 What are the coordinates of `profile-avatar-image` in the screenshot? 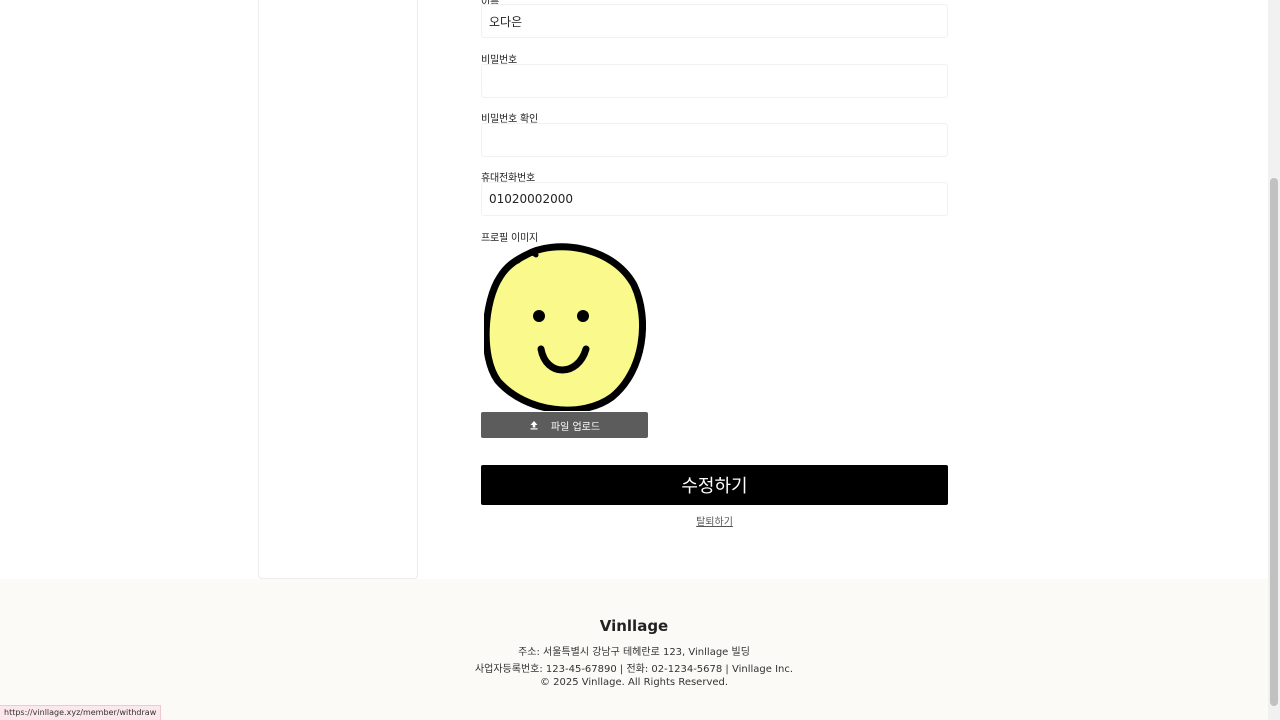 It's located at (565, 327).